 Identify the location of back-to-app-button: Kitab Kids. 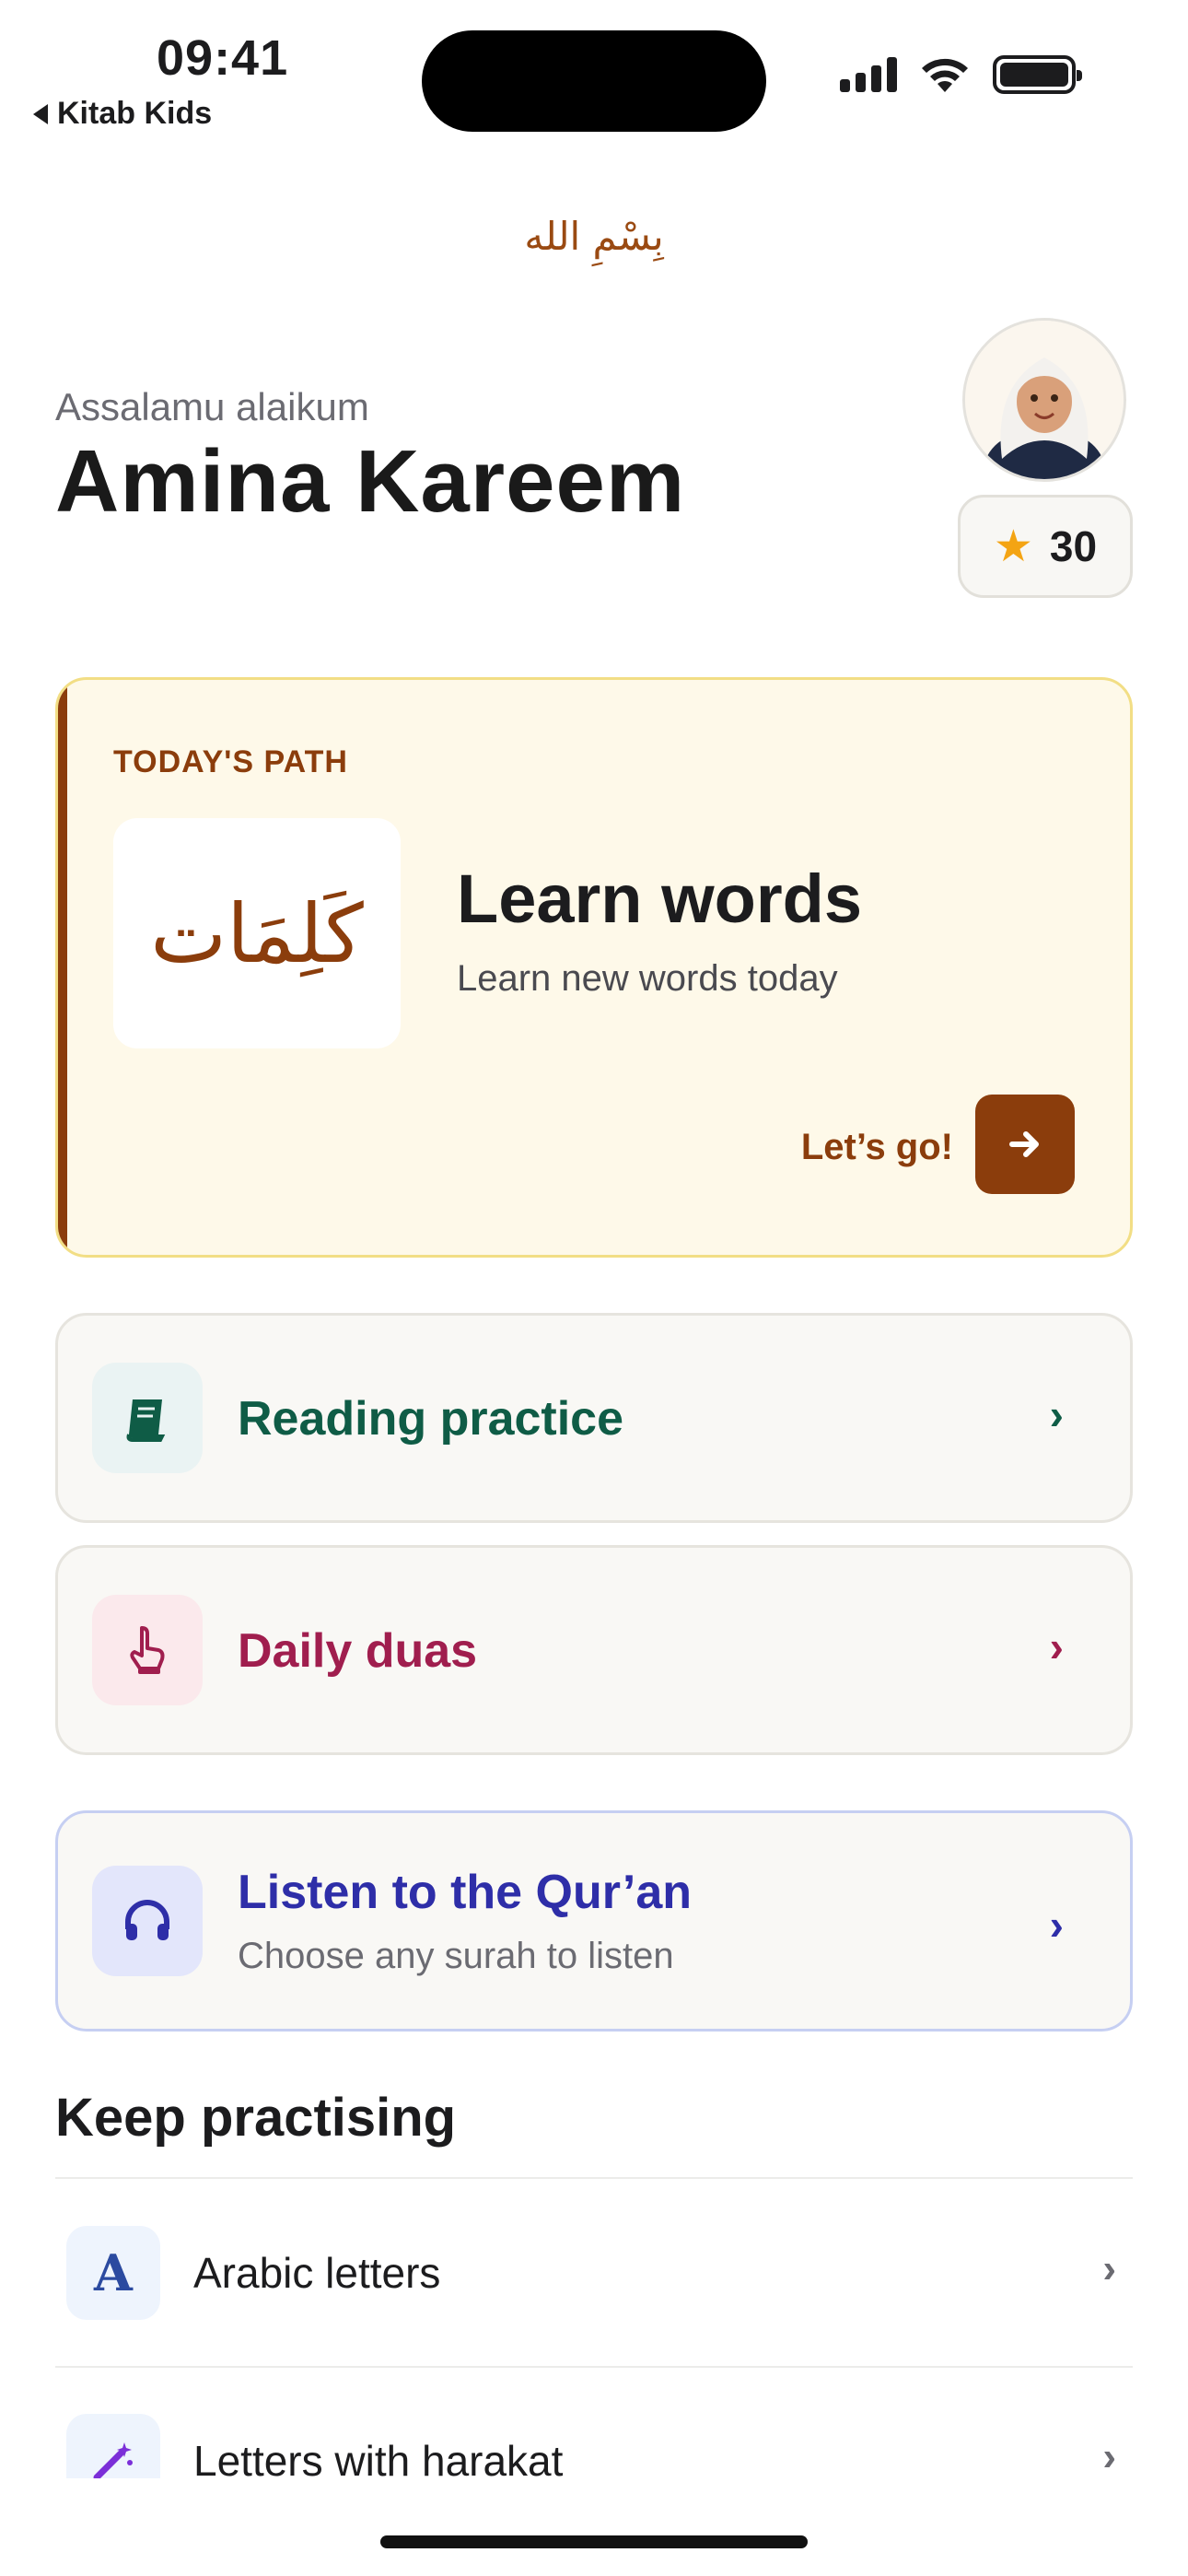
(122, 114).